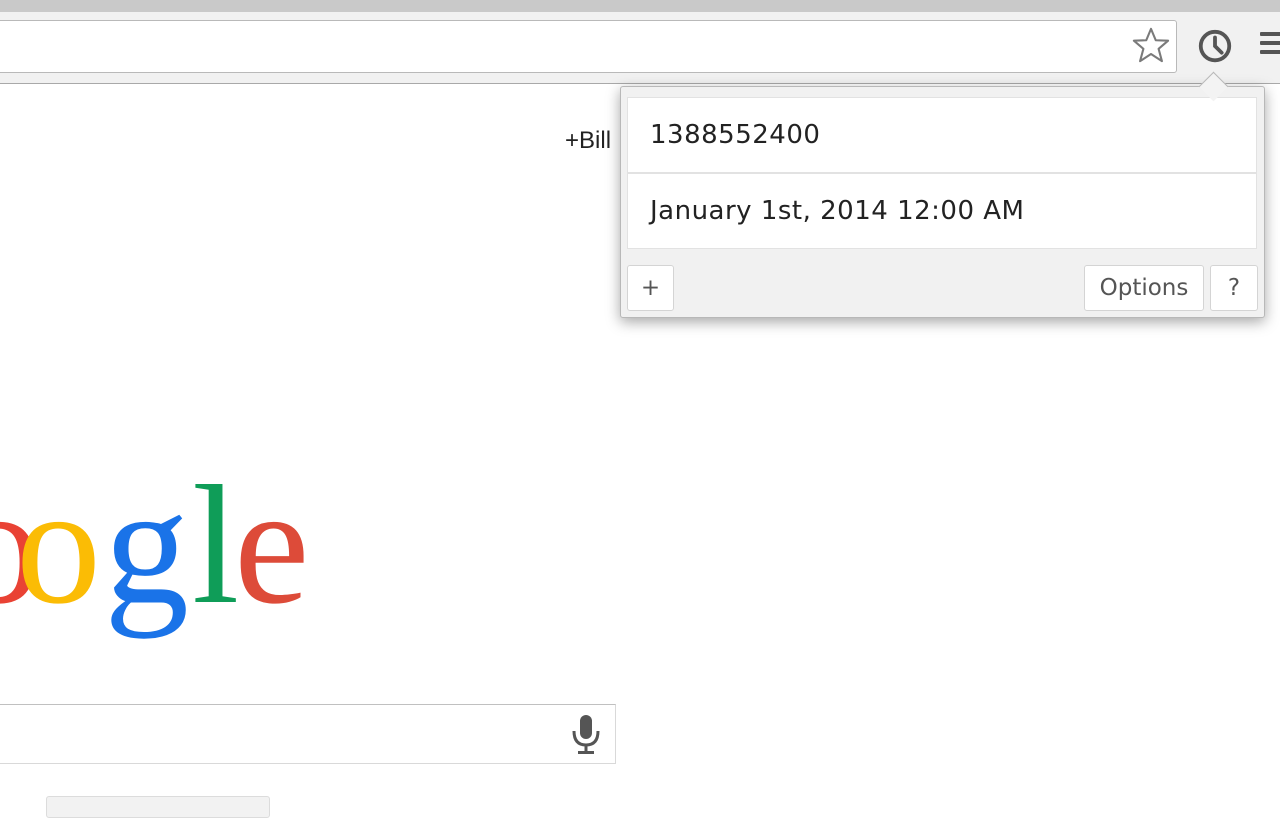  Describe the element at coordinates (1215, 47) in the screenshot. I see `clock-icon` at that location.